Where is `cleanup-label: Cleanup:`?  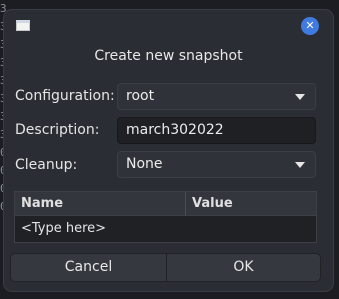 cleanup-label: Cleanup: is located at coordinates (46, 165).